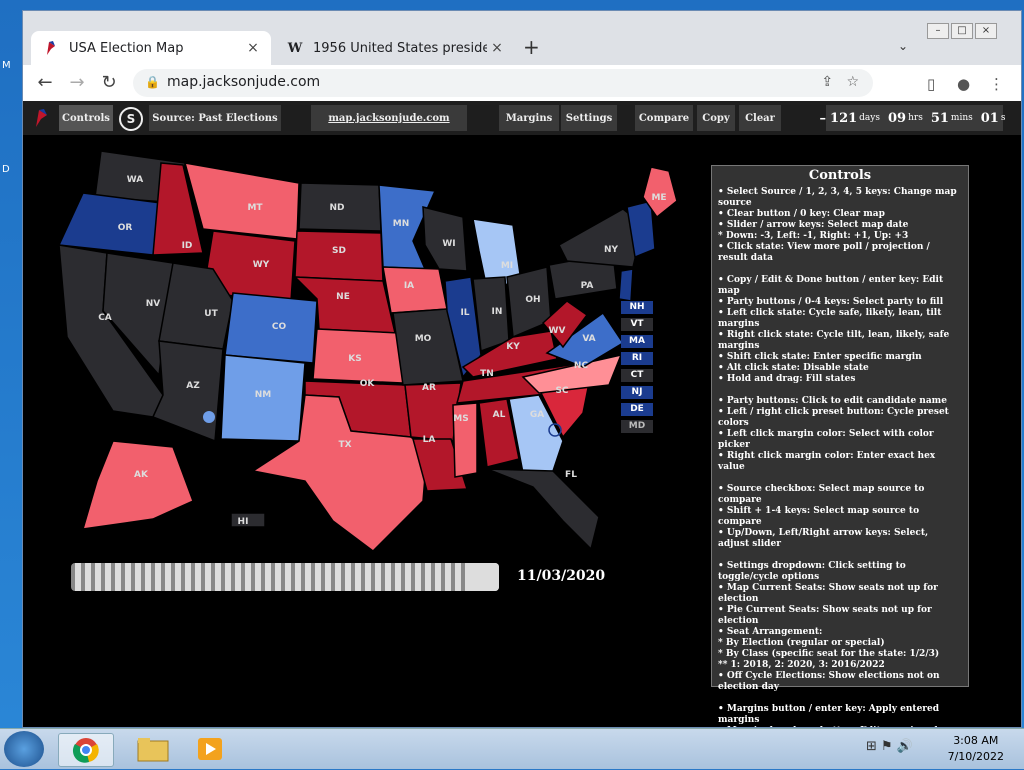  Describe the element at coordinates (587, 286) in the screenshot. I see `map-label: PA` at that location.